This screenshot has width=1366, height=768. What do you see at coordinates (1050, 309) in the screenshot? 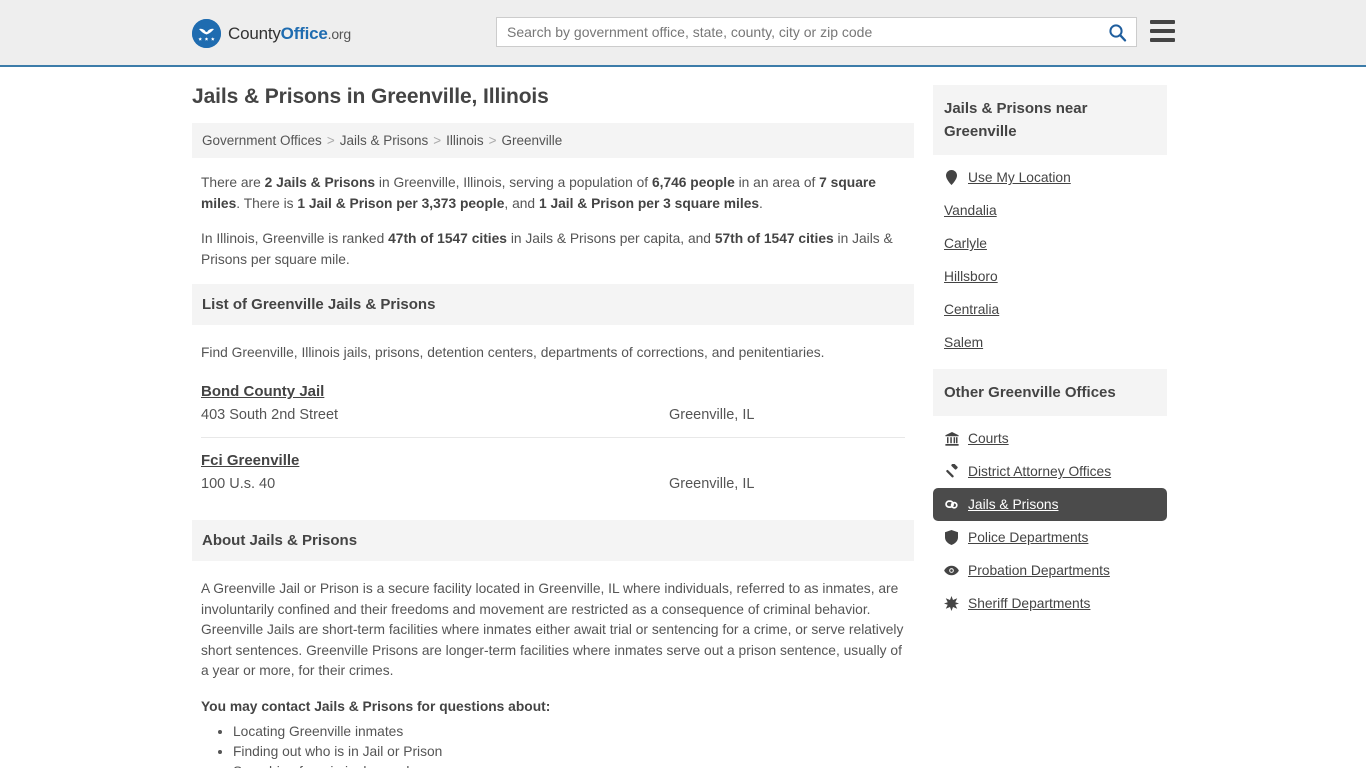
I see `sidebar-item-centralia: Centralia` at bounding box center [1050, 309].